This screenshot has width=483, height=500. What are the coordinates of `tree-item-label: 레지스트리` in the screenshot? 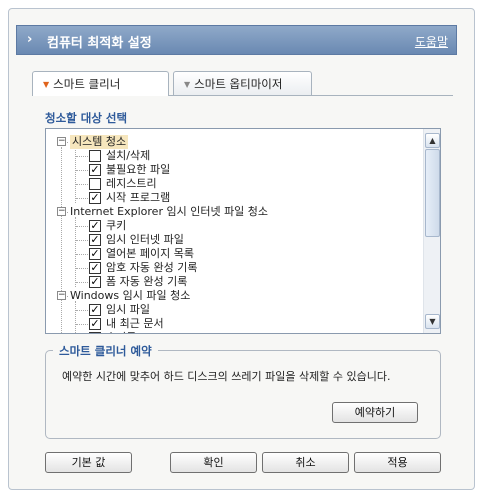 It's located at (131, 183).